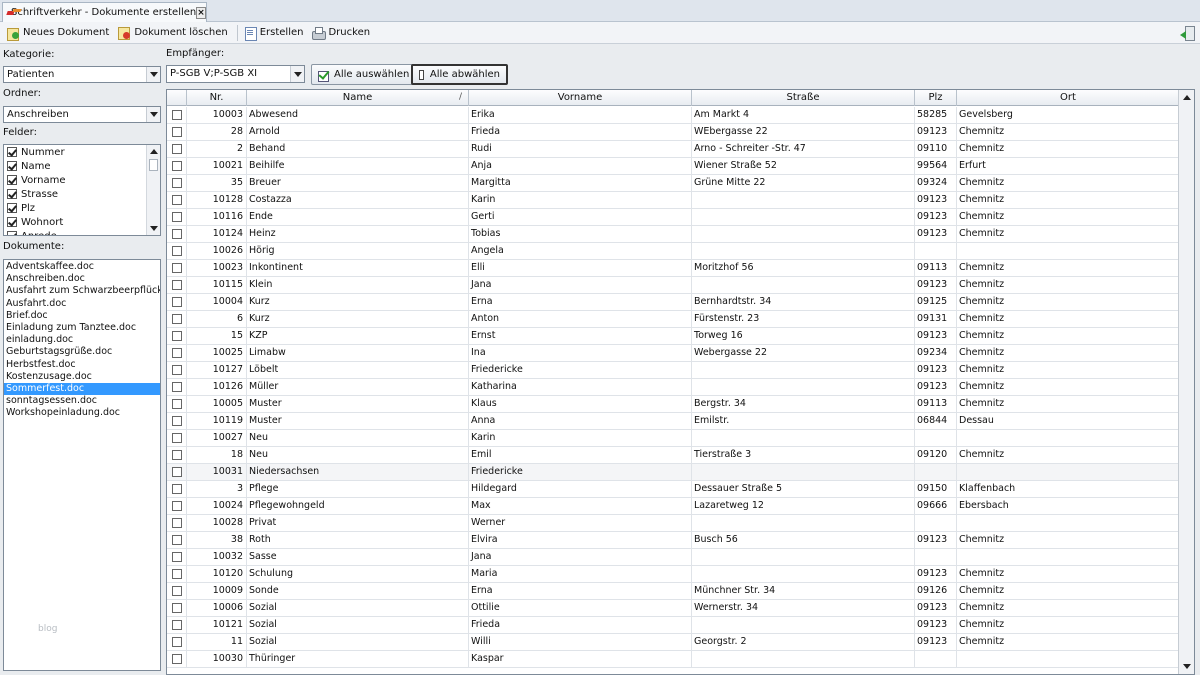 Image resolution: width=1200 pixels, height=675 pixels. What do you see at coordinates (82, 208) in the screenshot?
I see `field-item: Plz` at bounding box center [82, 208].